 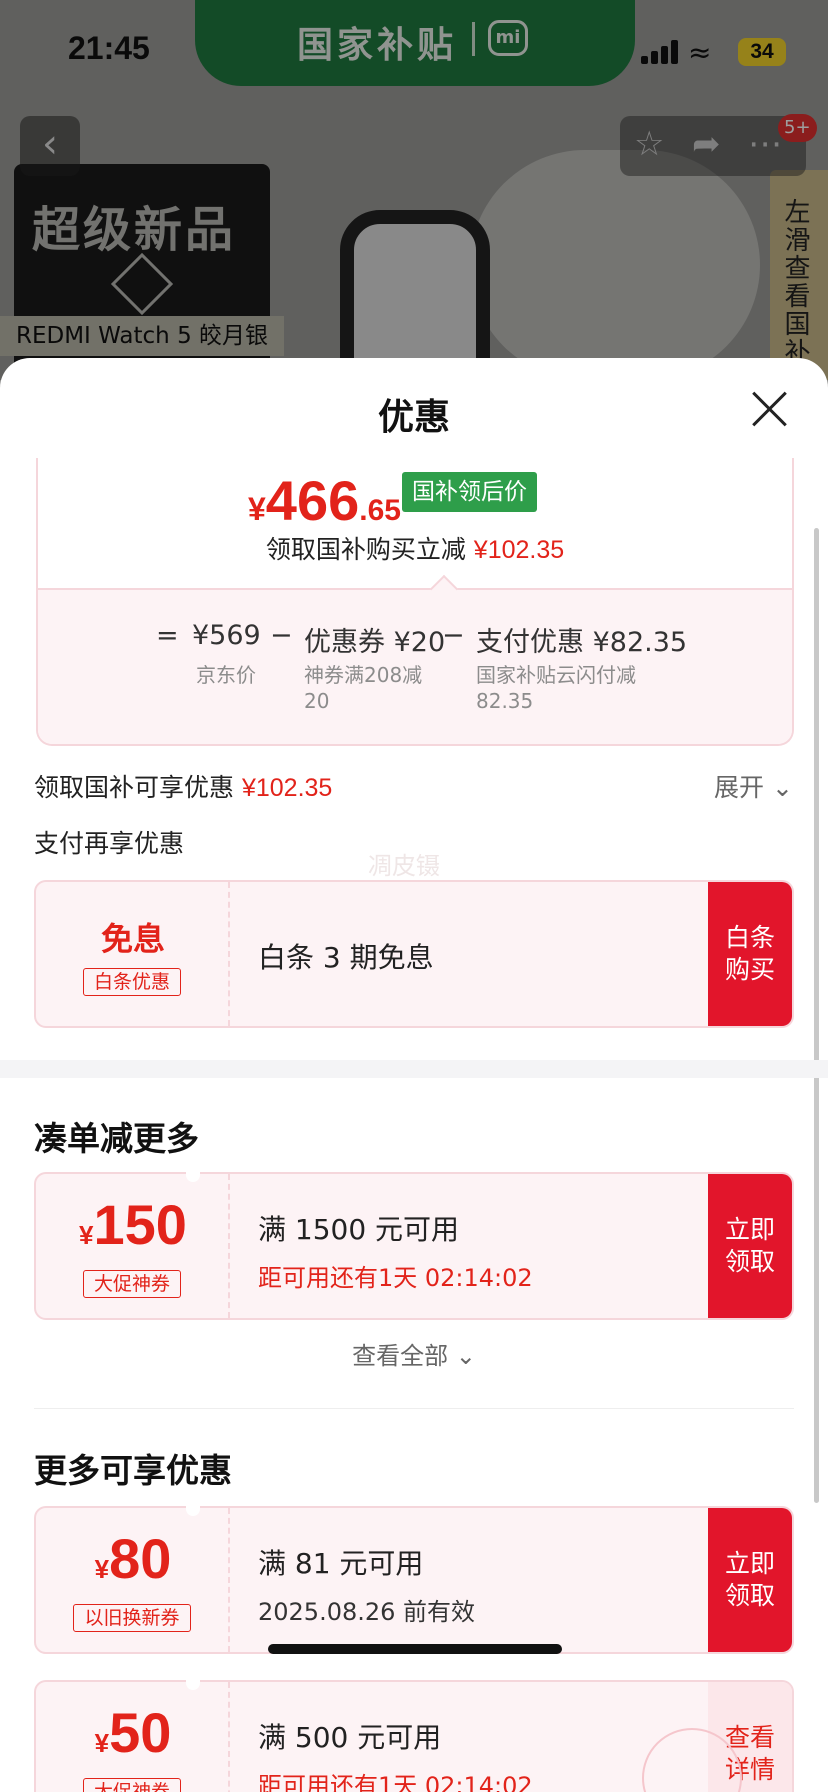 I want to click on jd-price: ¥569, so click(x=226, y=635).